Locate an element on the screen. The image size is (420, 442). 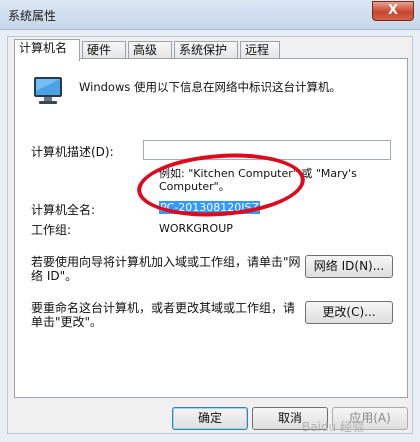
close-button: X is located at coordinates (393, 11).